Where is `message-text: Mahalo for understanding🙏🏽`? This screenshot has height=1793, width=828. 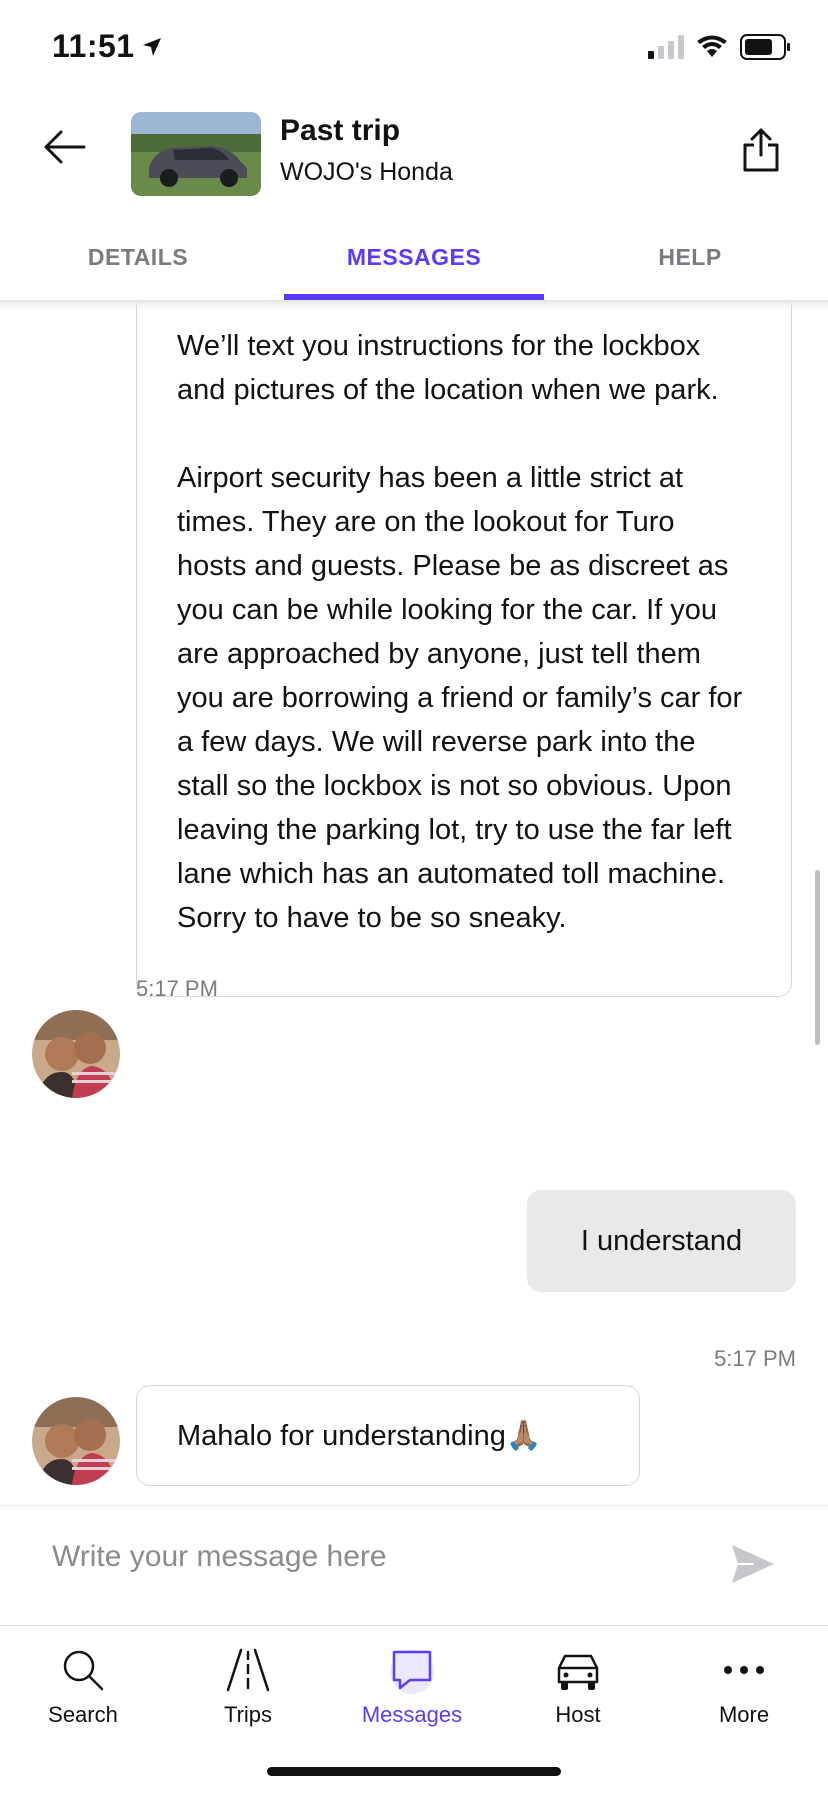 message-text: Mahalo for understanding🙏🏽 is located at coordinates (359, 1435).